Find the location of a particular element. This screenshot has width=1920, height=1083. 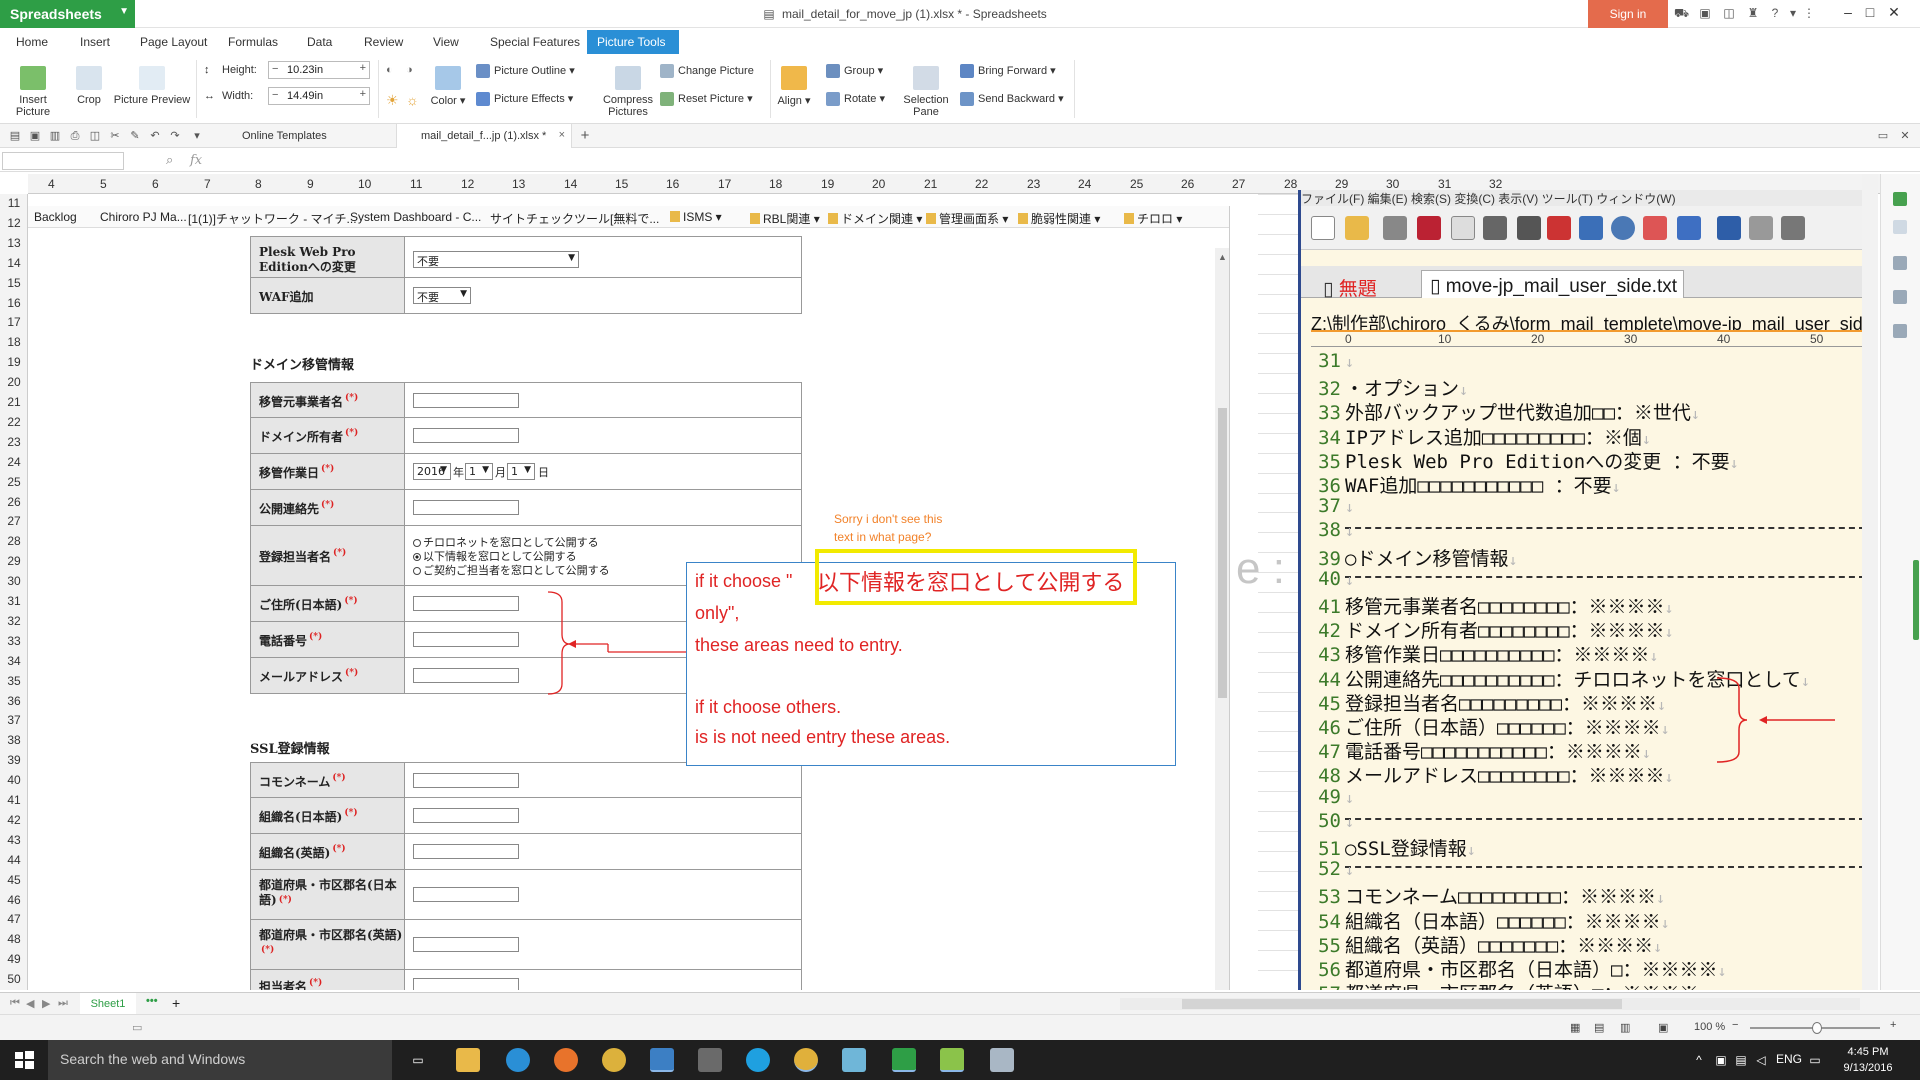

reset-picture-button: Reset Picture ▾ is located at coordinates (706, 99).